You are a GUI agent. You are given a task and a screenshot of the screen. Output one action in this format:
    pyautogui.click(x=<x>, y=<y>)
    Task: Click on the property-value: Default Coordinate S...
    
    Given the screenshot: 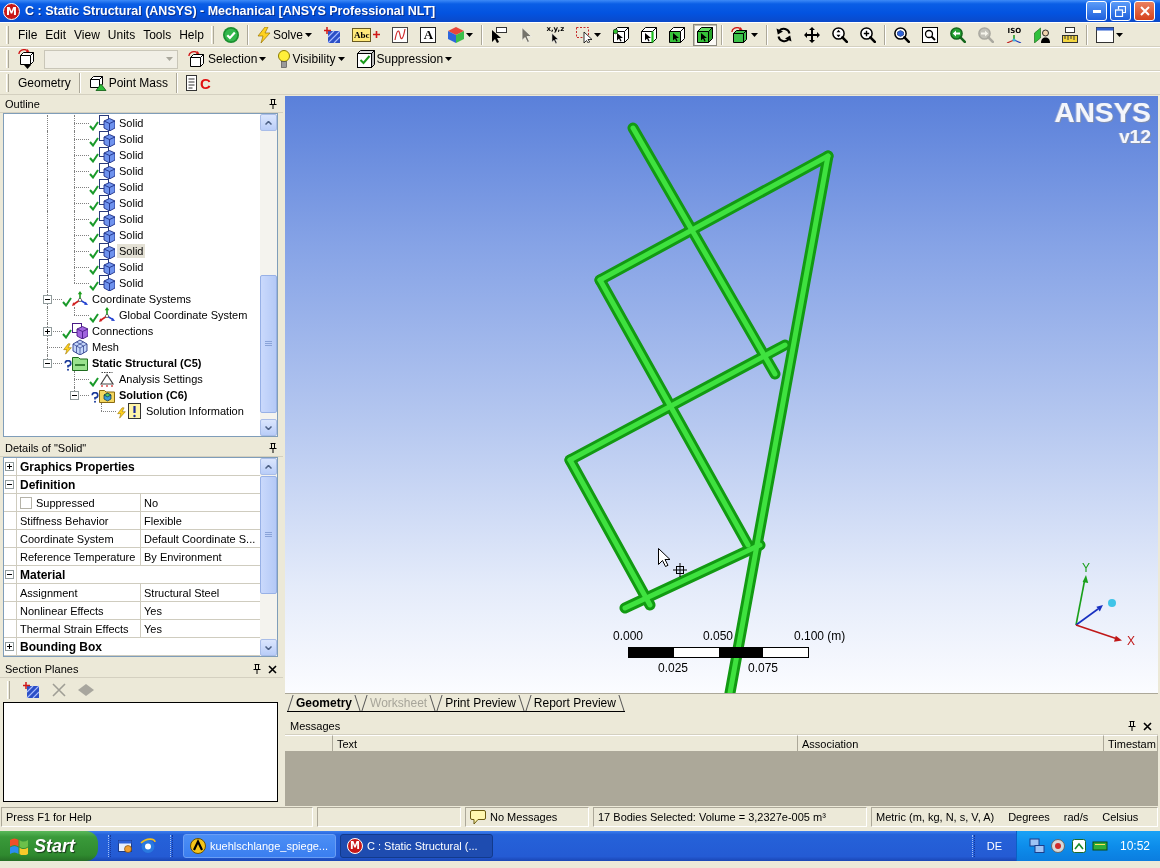 What is the action you would take?
    pyautogui.click(x=200, y=538)
    